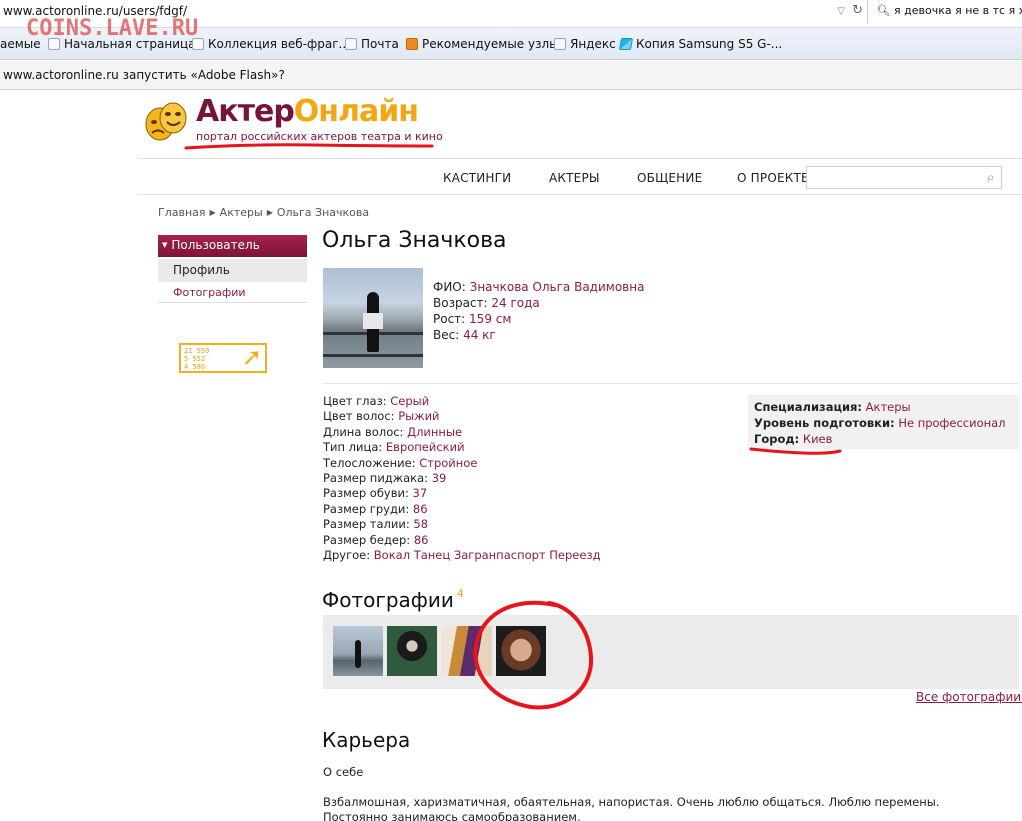 The width and height of the screenshot is (1022, 821). I want to click on info-row: Возраст: 24 года, so click(486, 303).